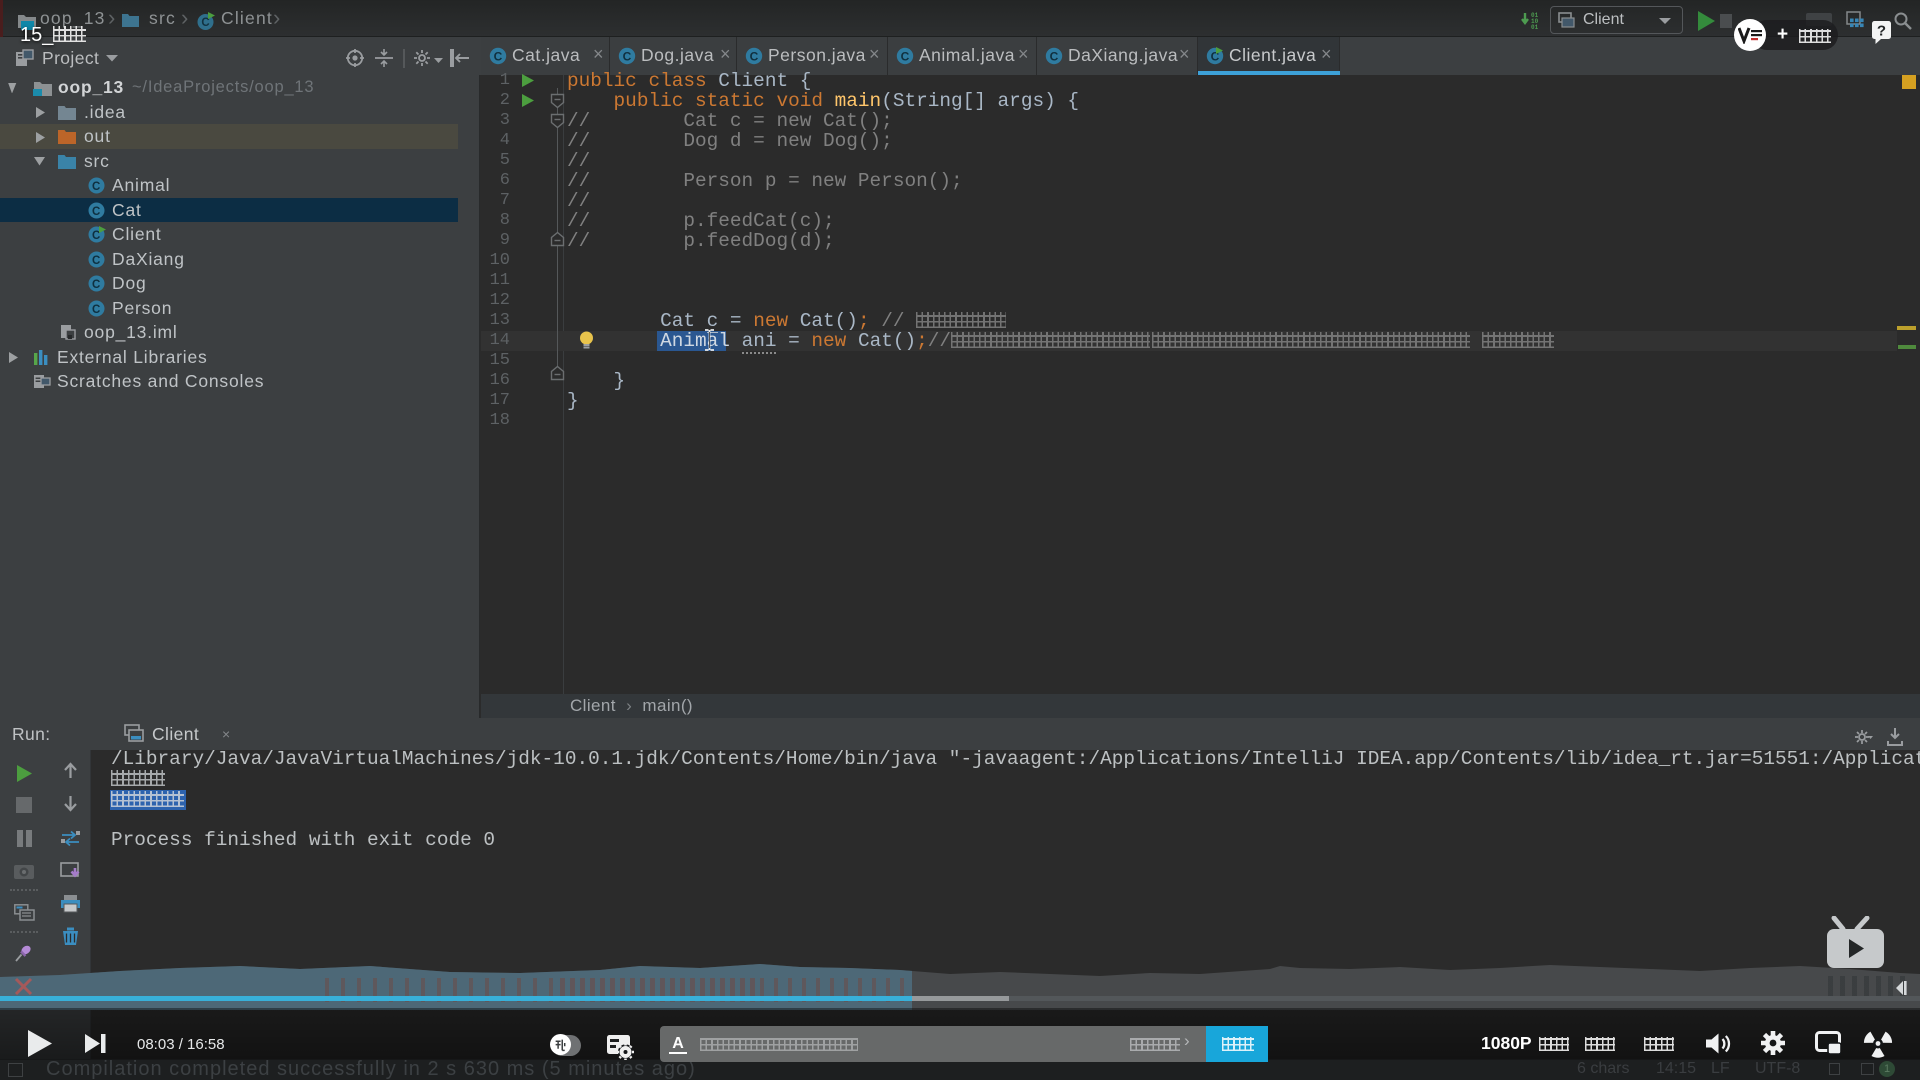 The width and height of the screenshot is (1920, 1080). What do you see at coordinates (1535, 27) in the screenshot?
I see `svg-text: 01` at bounding box center [1535, 27].